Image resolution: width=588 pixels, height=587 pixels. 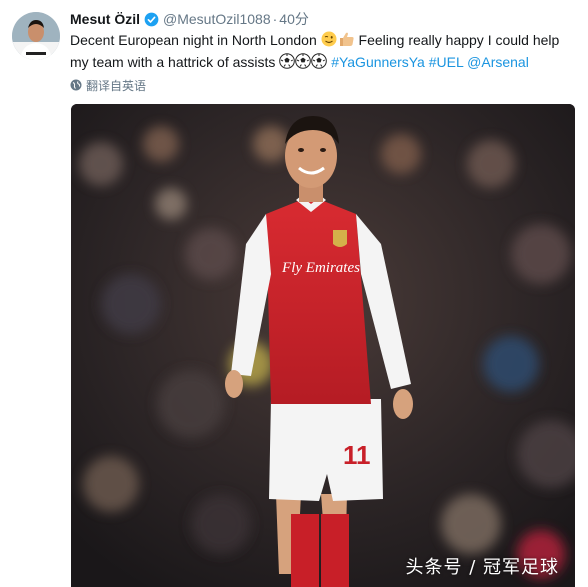 I want to click on thumbs-up-emoji-icon, so click(x=346, y=41).